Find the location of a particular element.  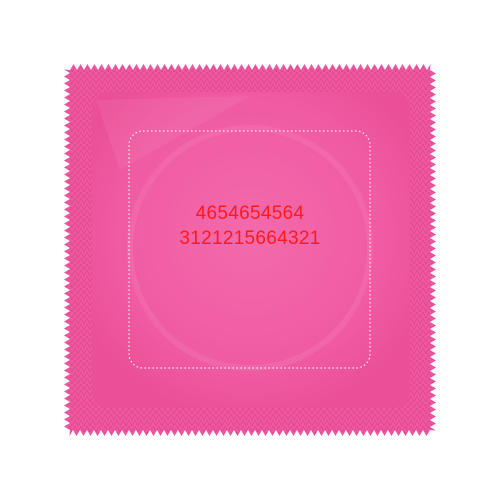

printed-code-line-1: 4654654564 is located at coordinates (250, 213).